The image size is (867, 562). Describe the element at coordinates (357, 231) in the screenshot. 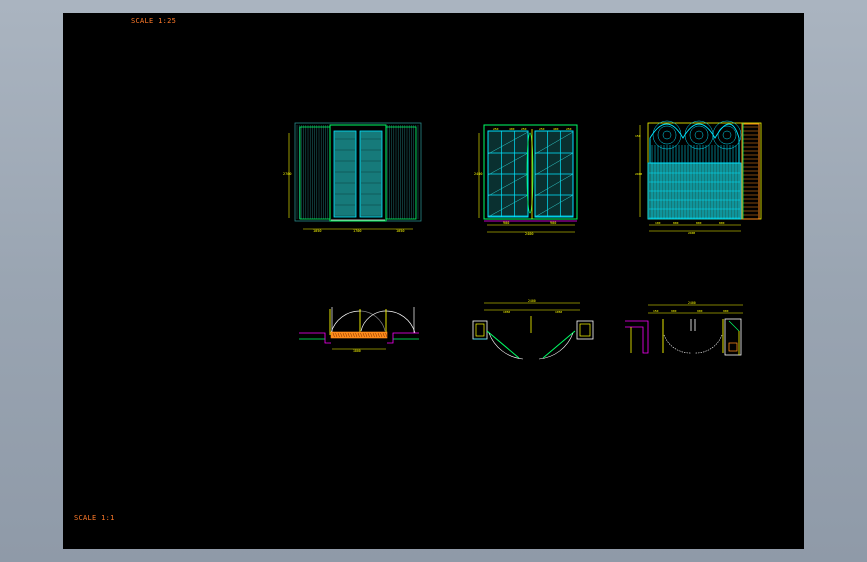

I see `svg-text: 1700` at that location.